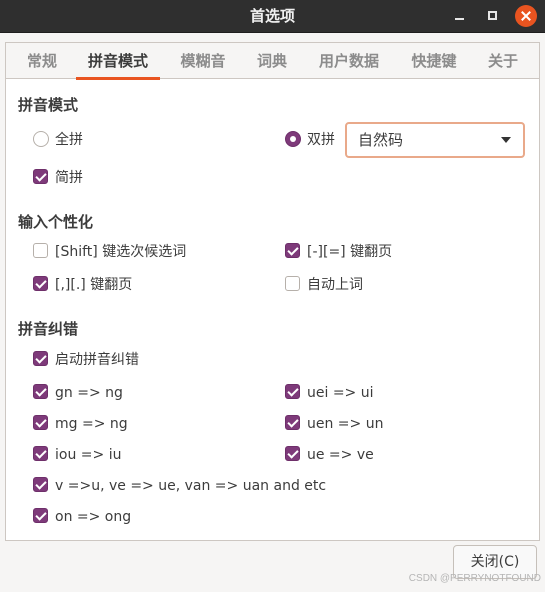 The image size is (545, 592). Describe the element at coordinates (460, 16) in the screenshot. I see `minimize-icon` at that location.